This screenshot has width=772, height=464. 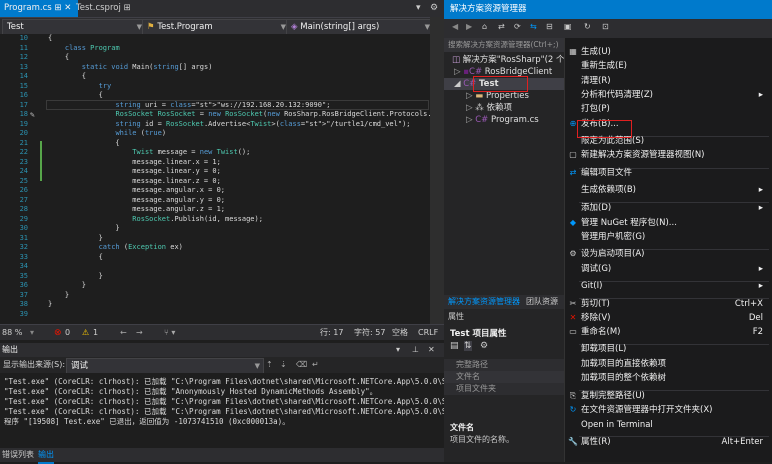 What do you see at coordinates (596, 208) in the screenshot?
I see `menu-item-label: 添加(D)` at bounding box center [596, 208].